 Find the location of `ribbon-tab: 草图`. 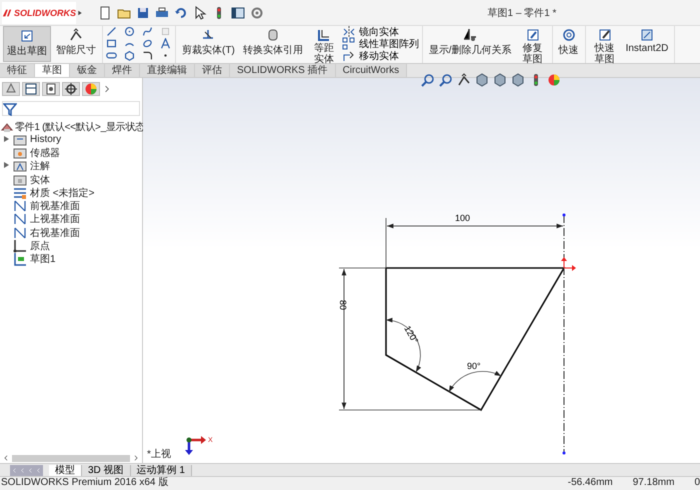

ribbon-tab: 草图 is located at coordinates (52, 70).